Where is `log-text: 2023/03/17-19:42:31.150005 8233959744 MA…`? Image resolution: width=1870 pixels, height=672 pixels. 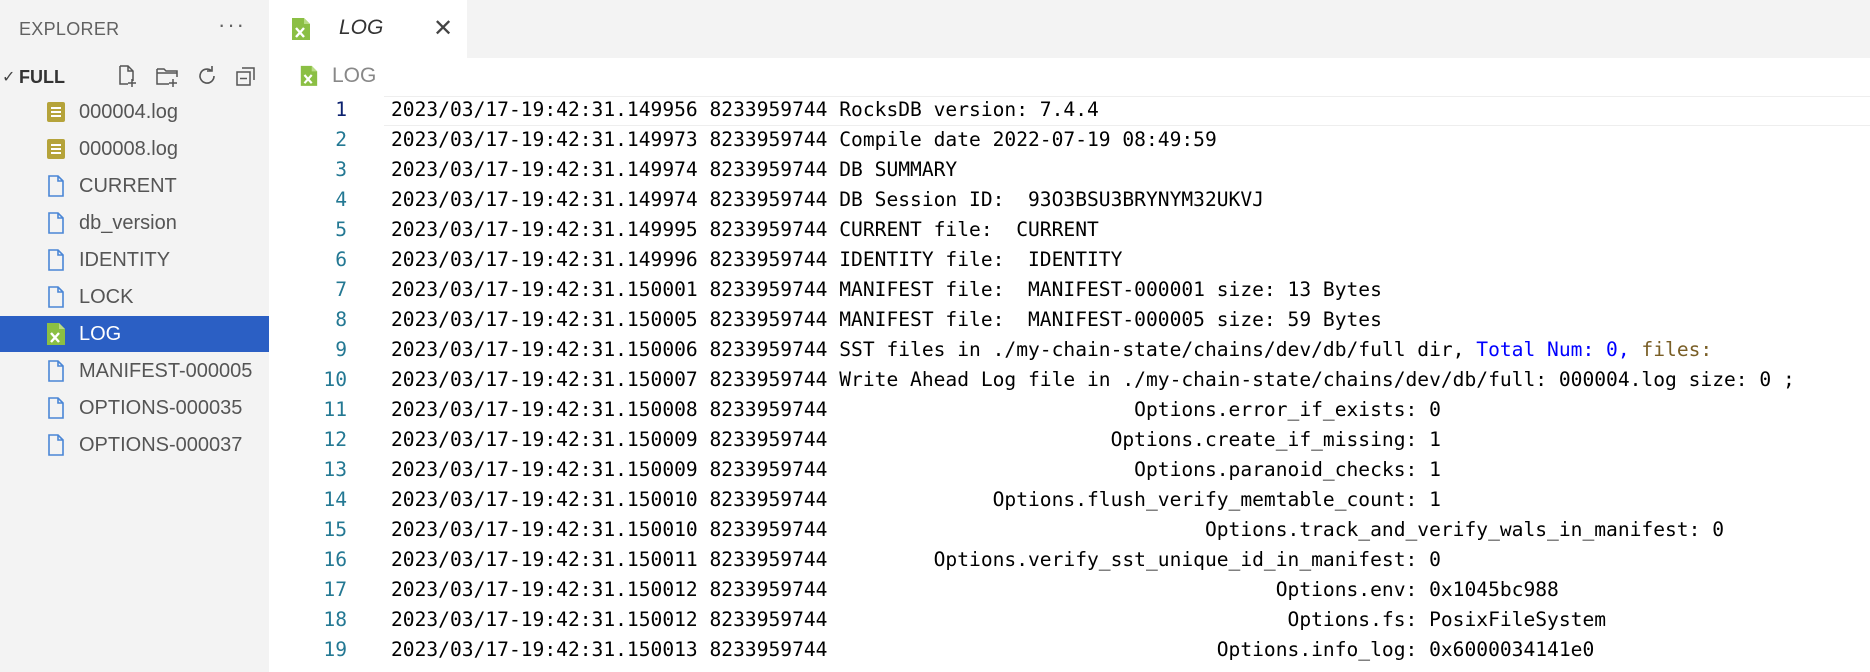 log-text: 2023/03/17-19:42:31.150005 8233959744 MA… is located at coordinates (886, 319).